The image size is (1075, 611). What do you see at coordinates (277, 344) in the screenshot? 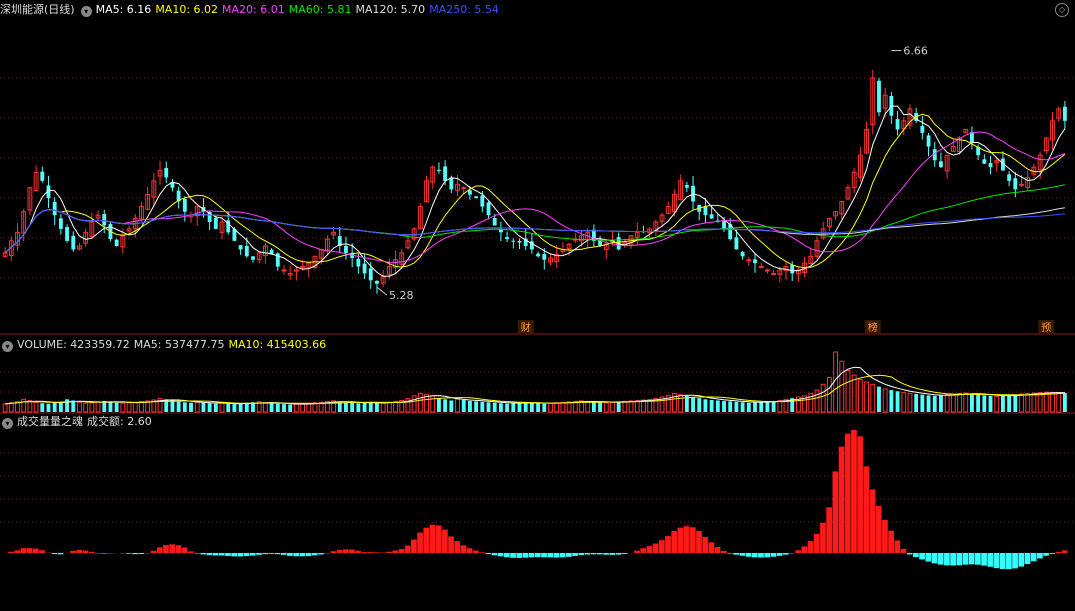
I see `volume-ma10-label: MA10: 415403.66` at bounding box center [277, 344].